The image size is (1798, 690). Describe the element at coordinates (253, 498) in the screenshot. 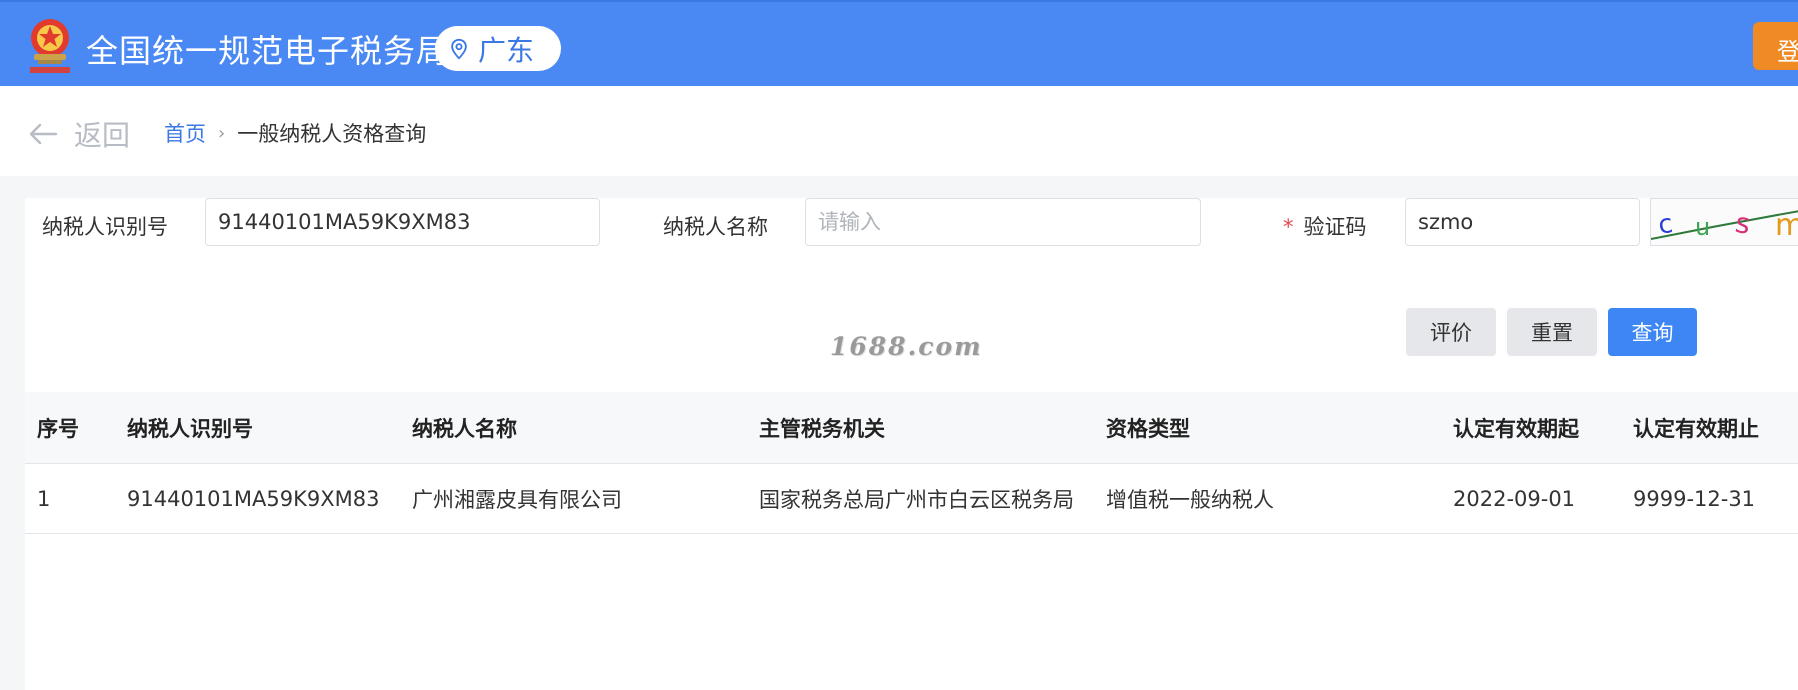

I see `cell-taxpayer-id: 91440101MA59K9XM83` at that location.